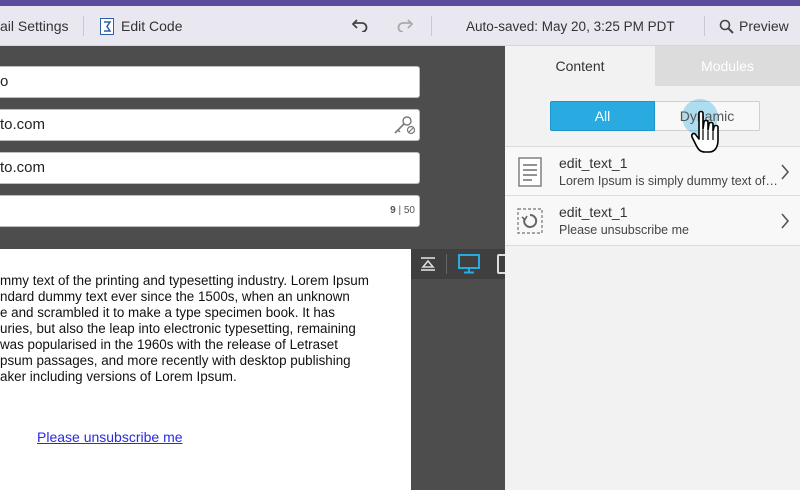 The width and height of the screenshot is (800, 490). I want to click on device-toggle-bar, so click(458, 264).